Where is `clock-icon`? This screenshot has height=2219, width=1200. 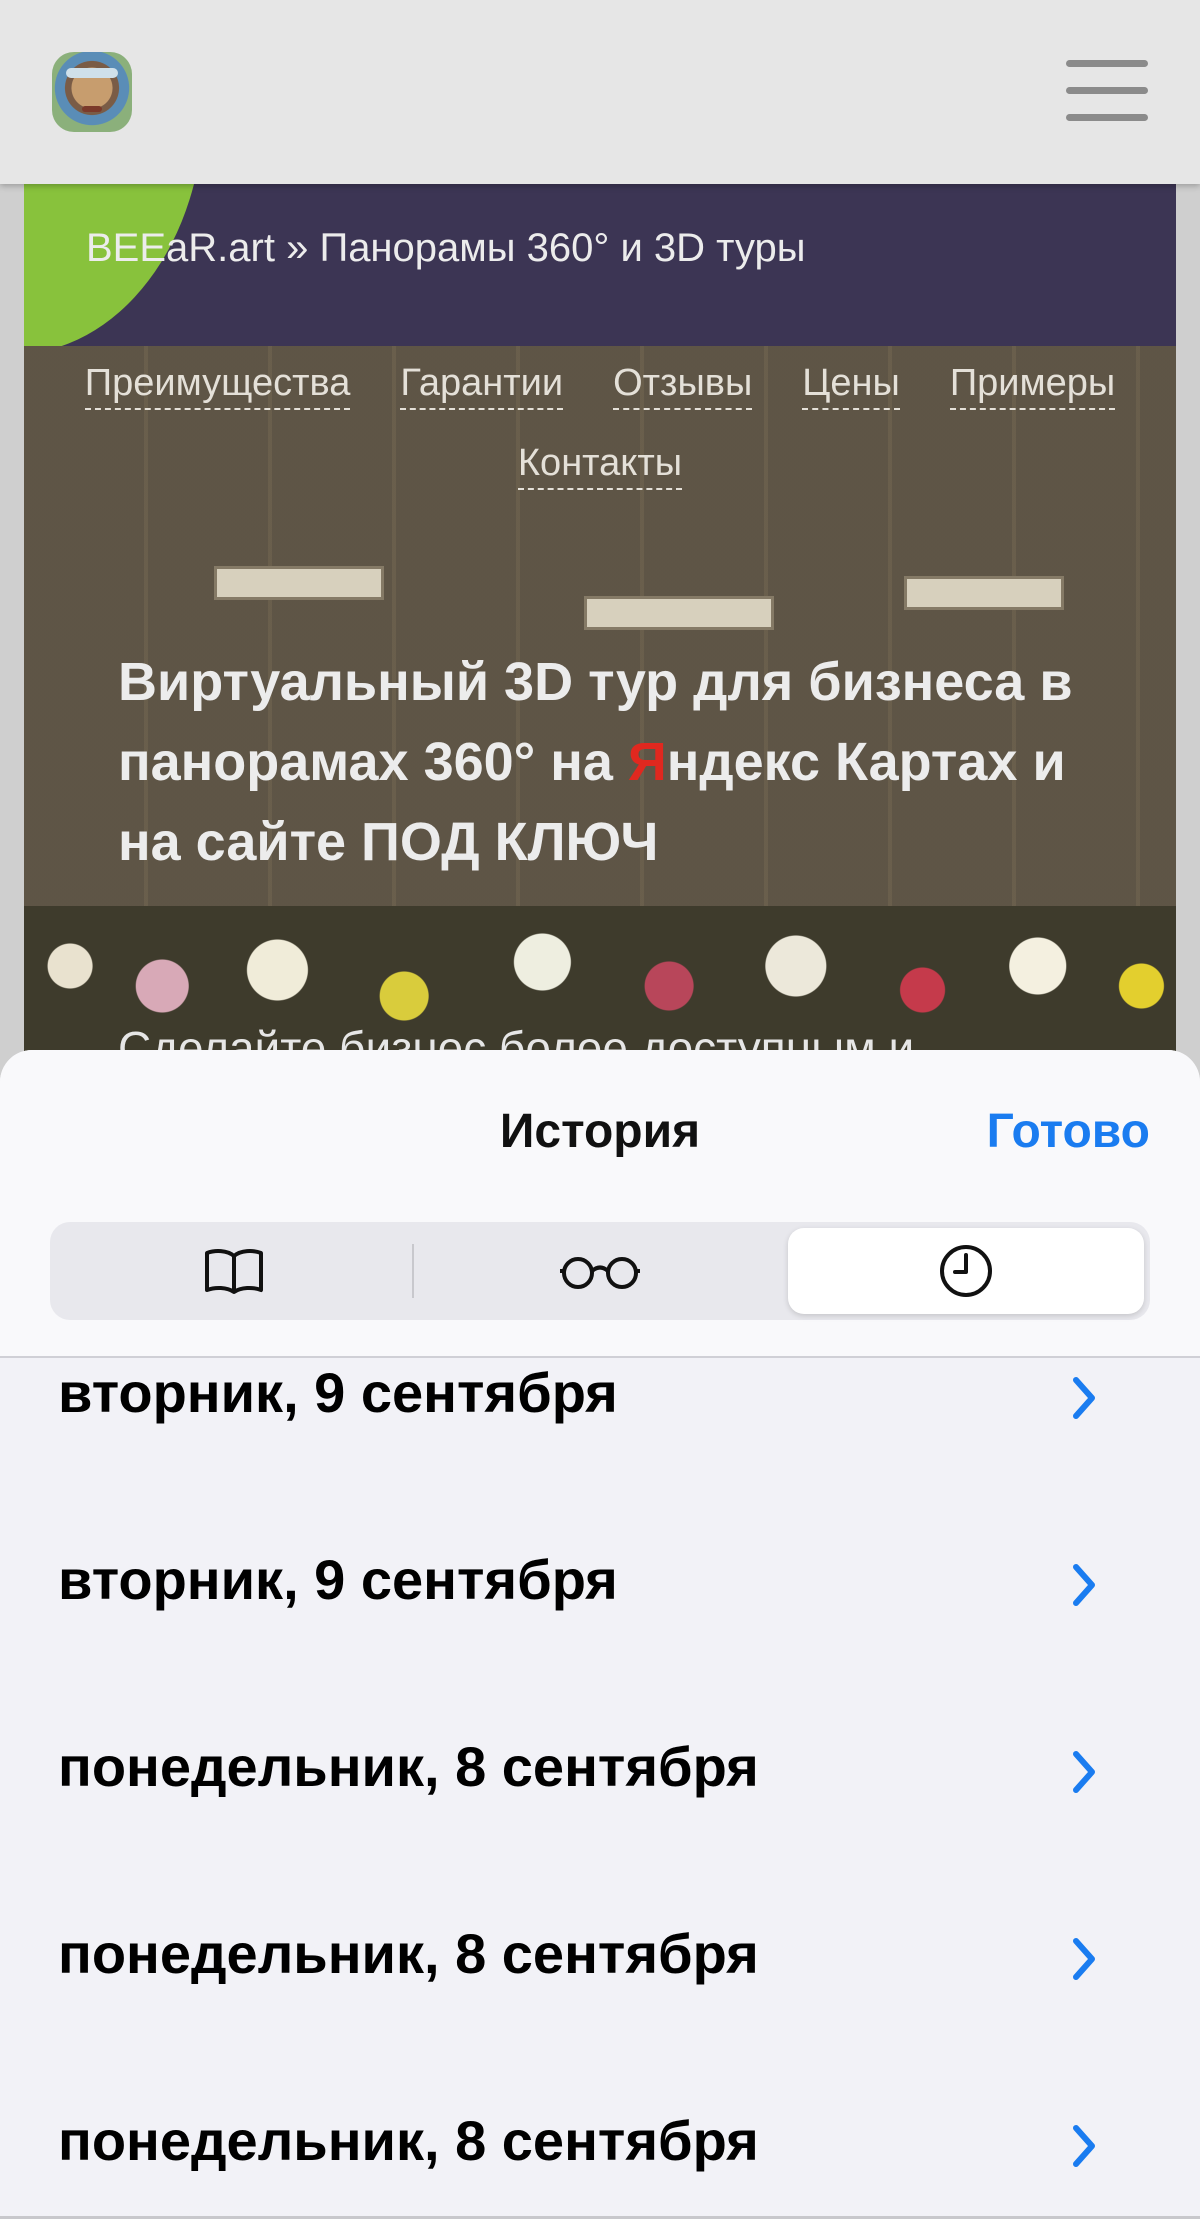
clock-icon is located at coordinates (966, 1271).